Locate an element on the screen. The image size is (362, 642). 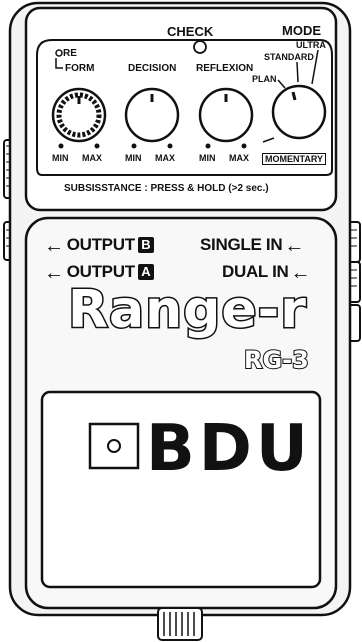
mode-standard-label: STANDARD is located at coordinates (289, 57).